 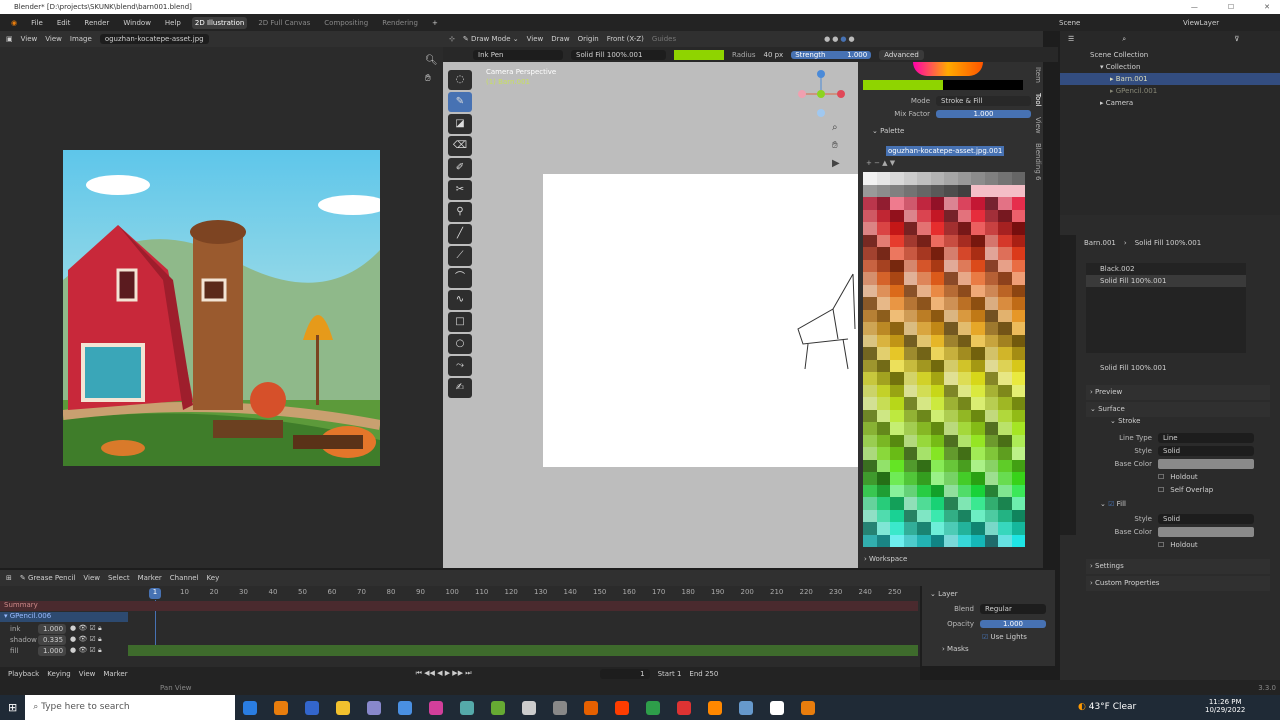 What do you see at coordinates (84, 639) in the screenshot?
I see `layer-visibility-icon: ● 👁︎ ☑ 🔒︎` at bounding box center [84, 639].